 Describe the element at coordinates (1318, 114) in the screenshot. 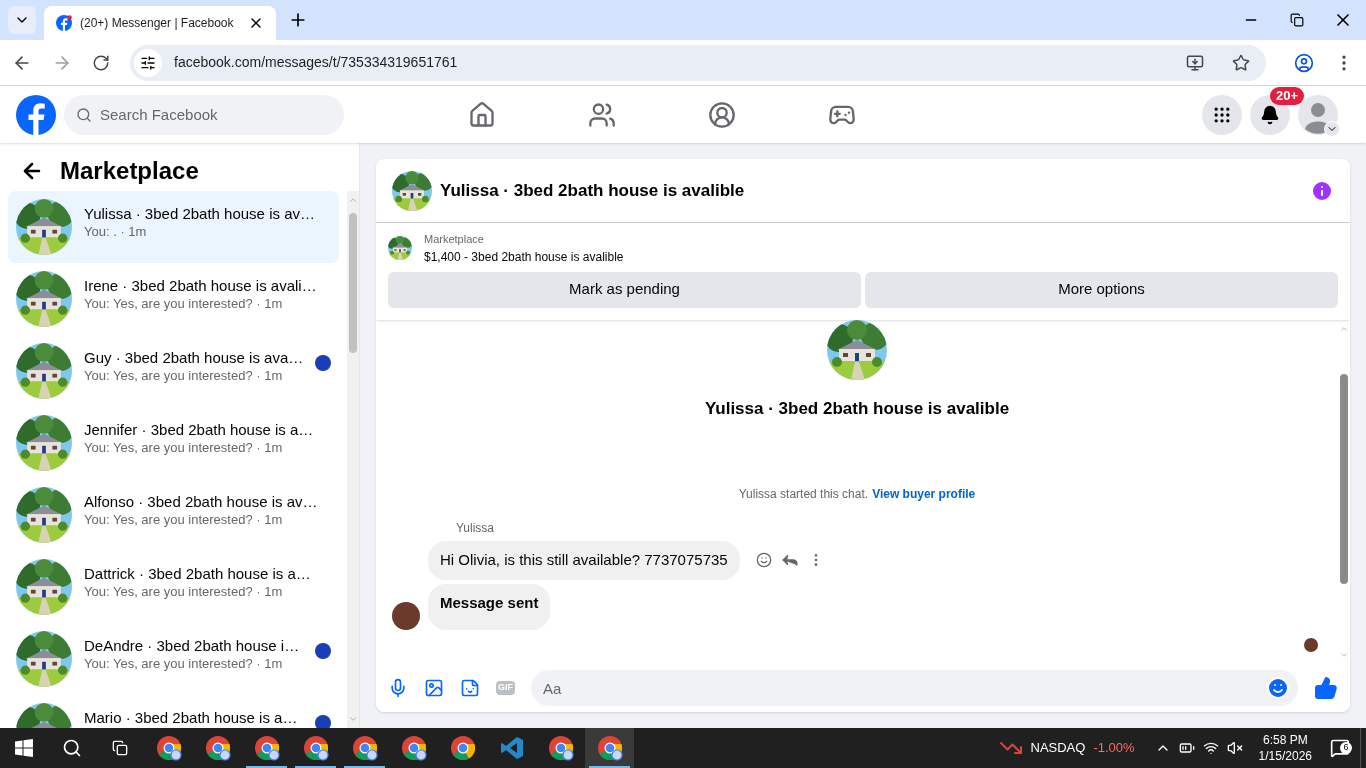

I see `avatar` at that location.